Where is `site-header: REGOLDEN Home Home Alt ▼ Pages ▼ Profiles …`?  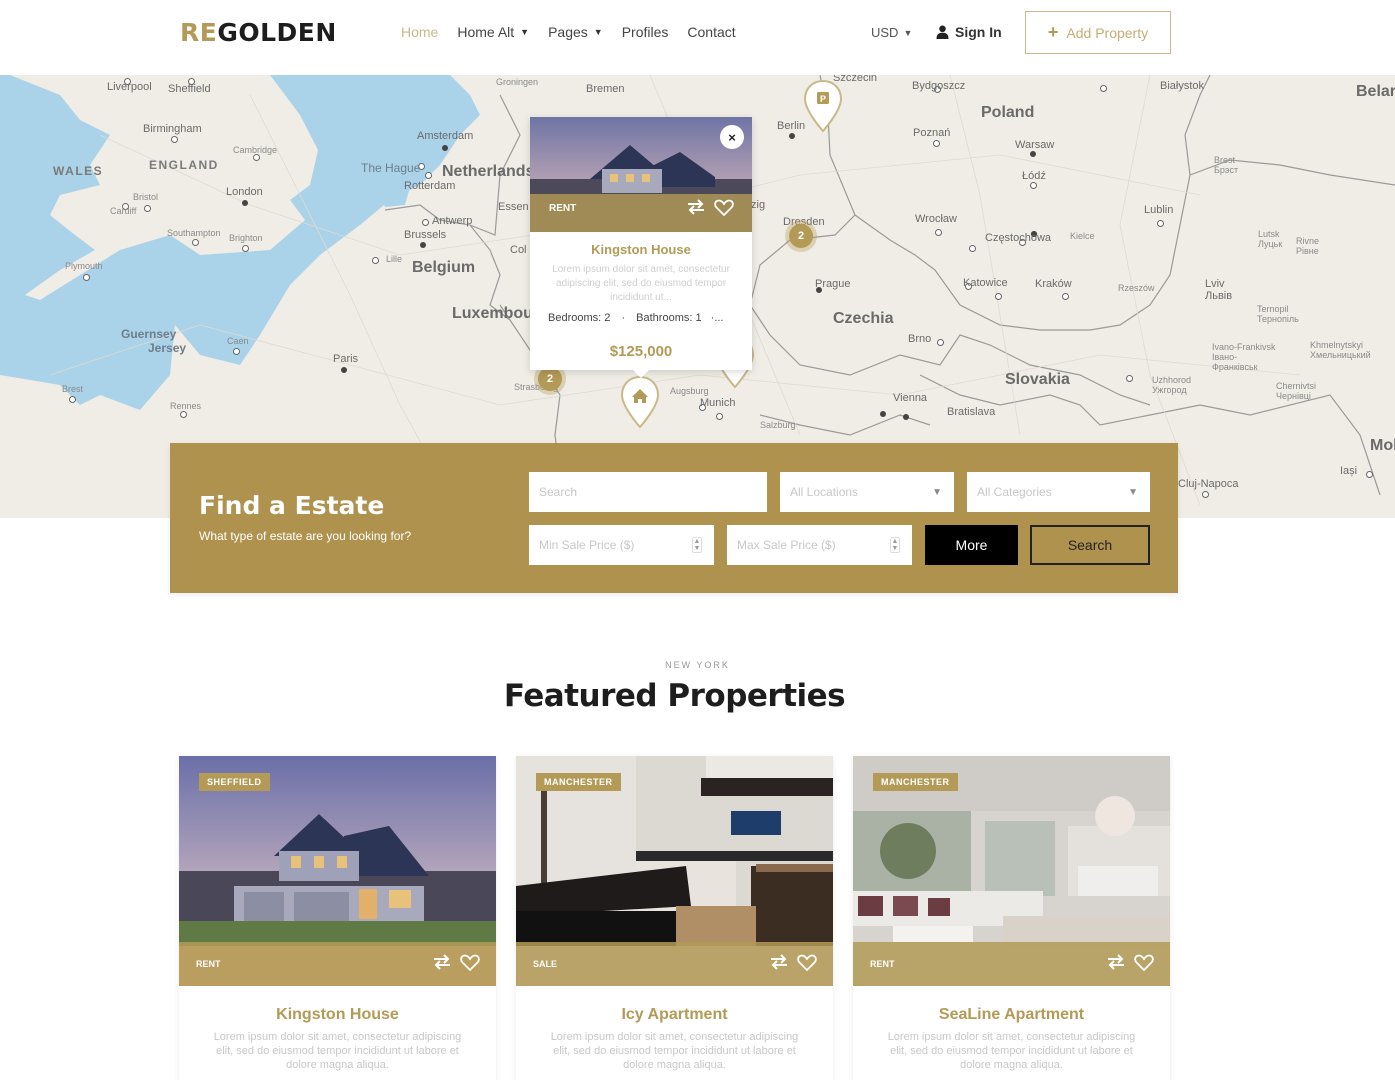
site-header: REGOLDEN Home Home Alt ▼ Pages ▼ Profiles … is located at coordinates (697, 37).